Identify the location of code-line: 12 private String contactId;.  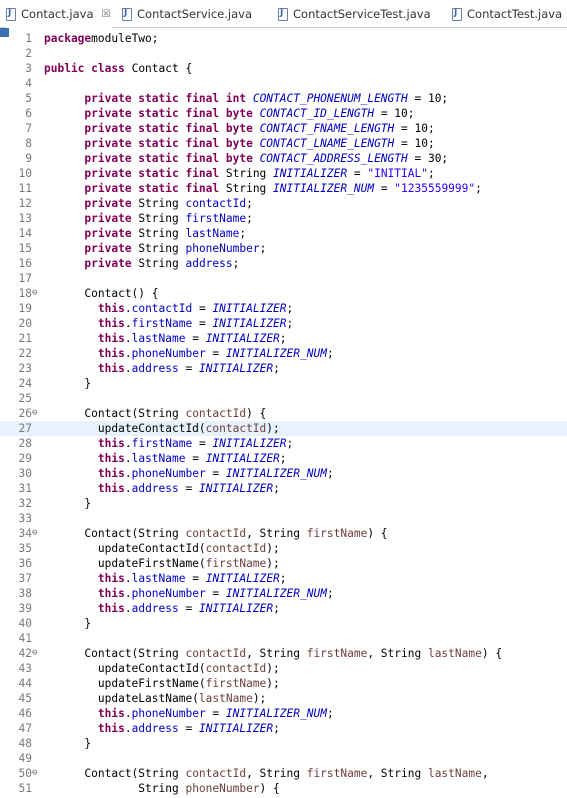
(283, 203).